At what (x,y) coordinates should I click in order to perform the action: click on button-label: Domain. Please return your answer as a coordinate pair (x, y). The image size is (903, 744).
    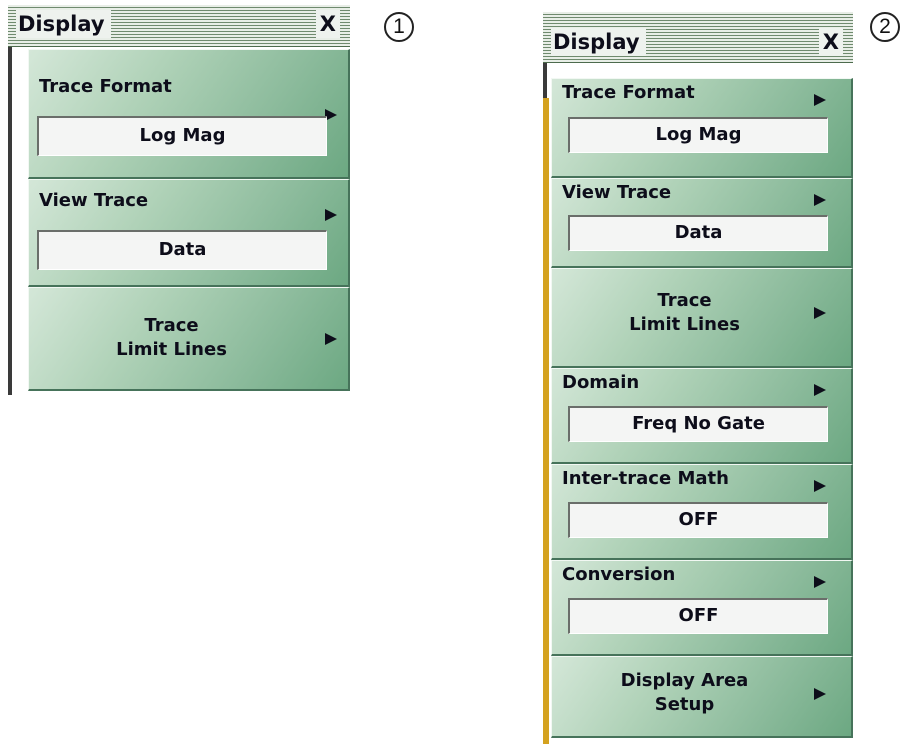
    Looking at the image, I should click on (601, 382).